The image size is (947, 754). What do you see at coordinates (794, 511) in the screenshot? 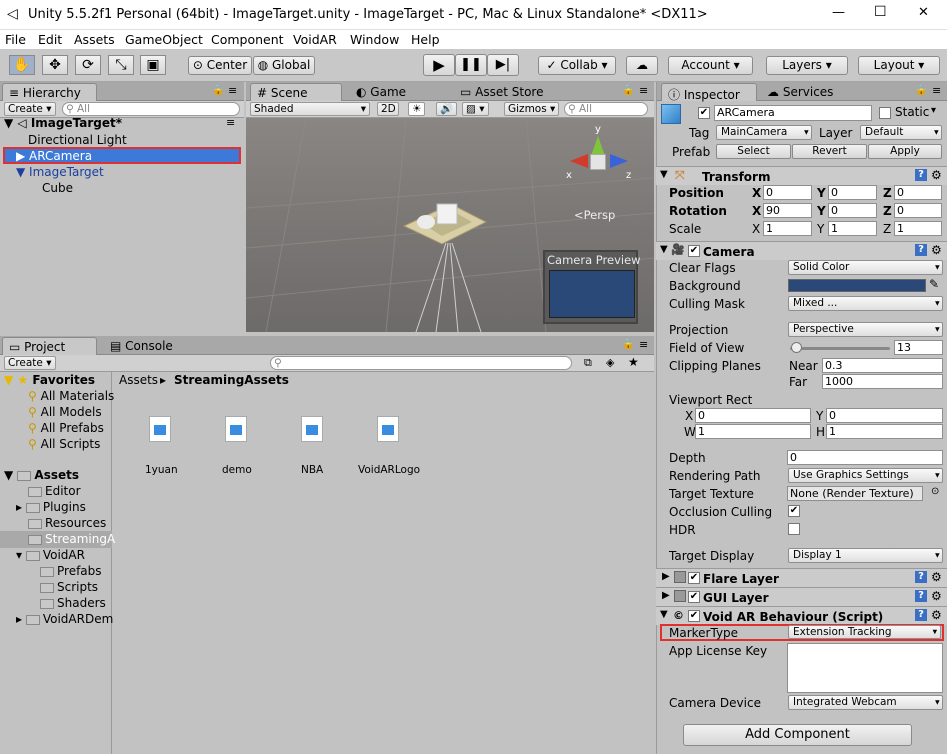
I see `occlusion-culling-checkbox: ✔` at bounding box center [794, 511].